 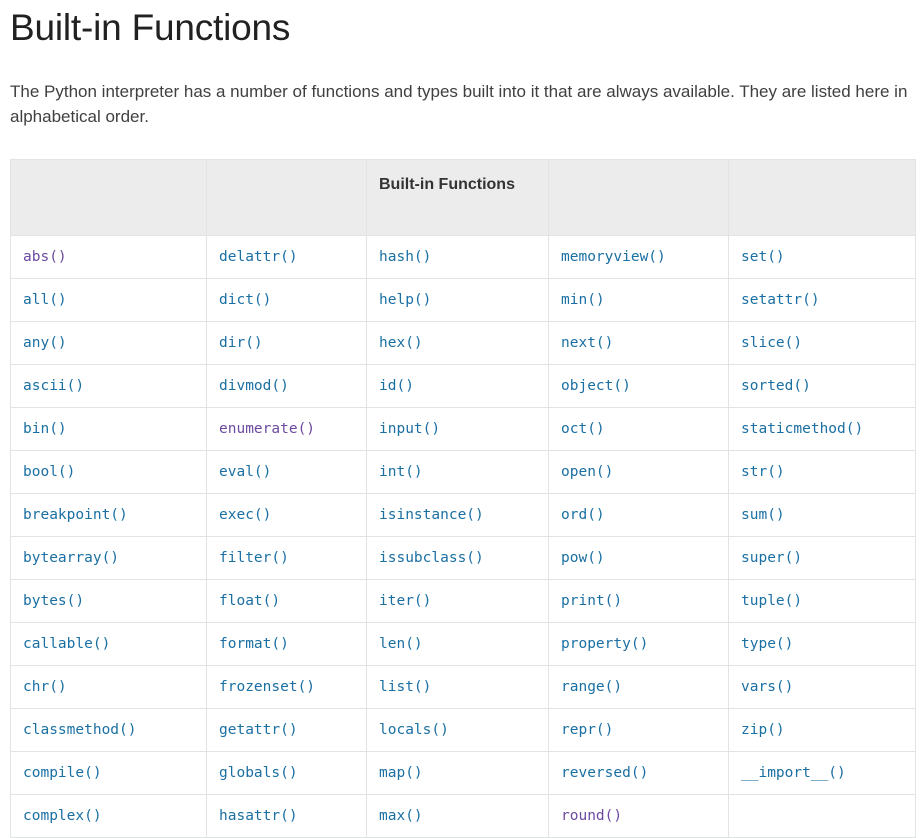 I want to click on table-cell: any(), so click(x=108, y=342).